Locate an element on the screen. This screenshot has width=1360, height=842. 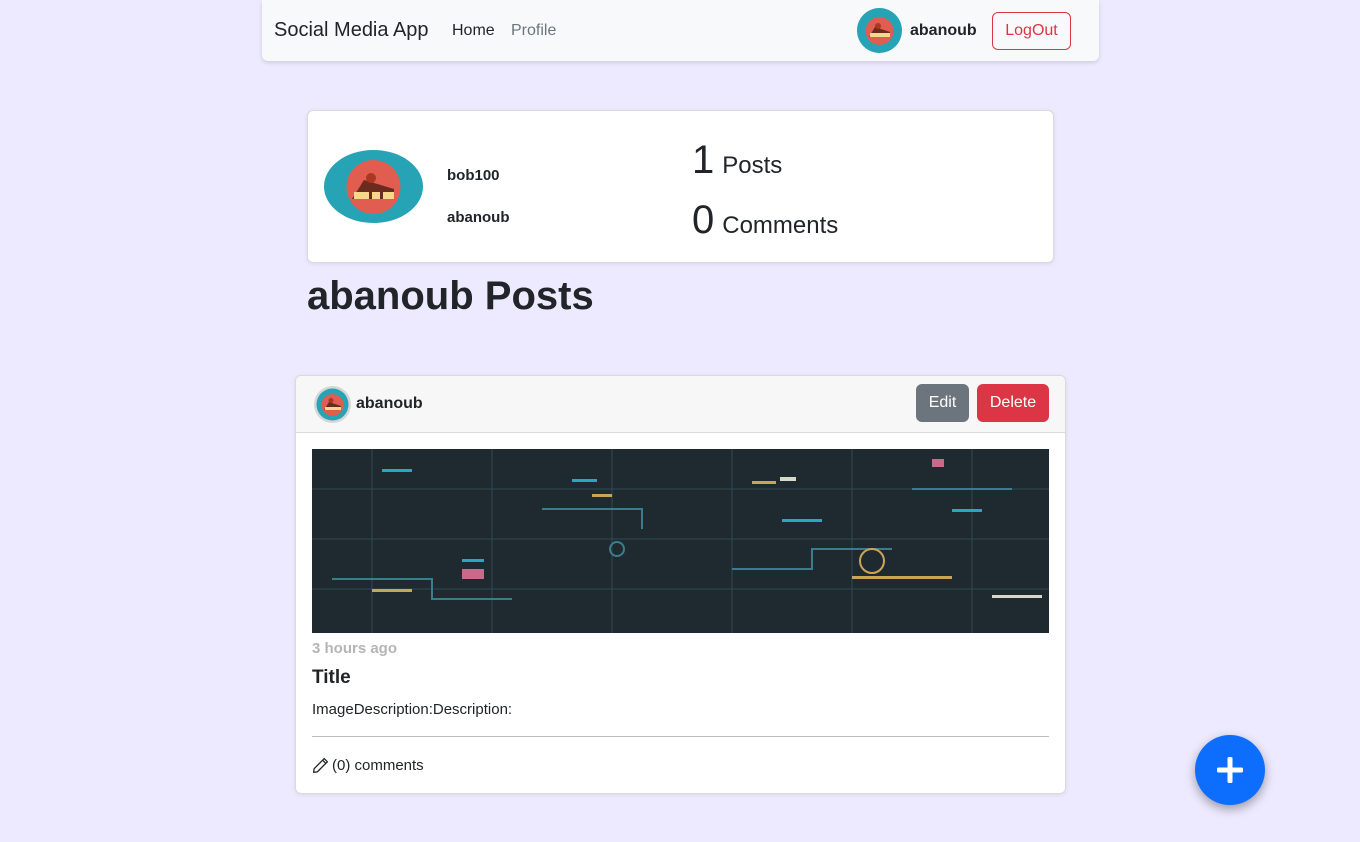
post-timestamp: 3 hours ago is located at coordinates (355, 648).